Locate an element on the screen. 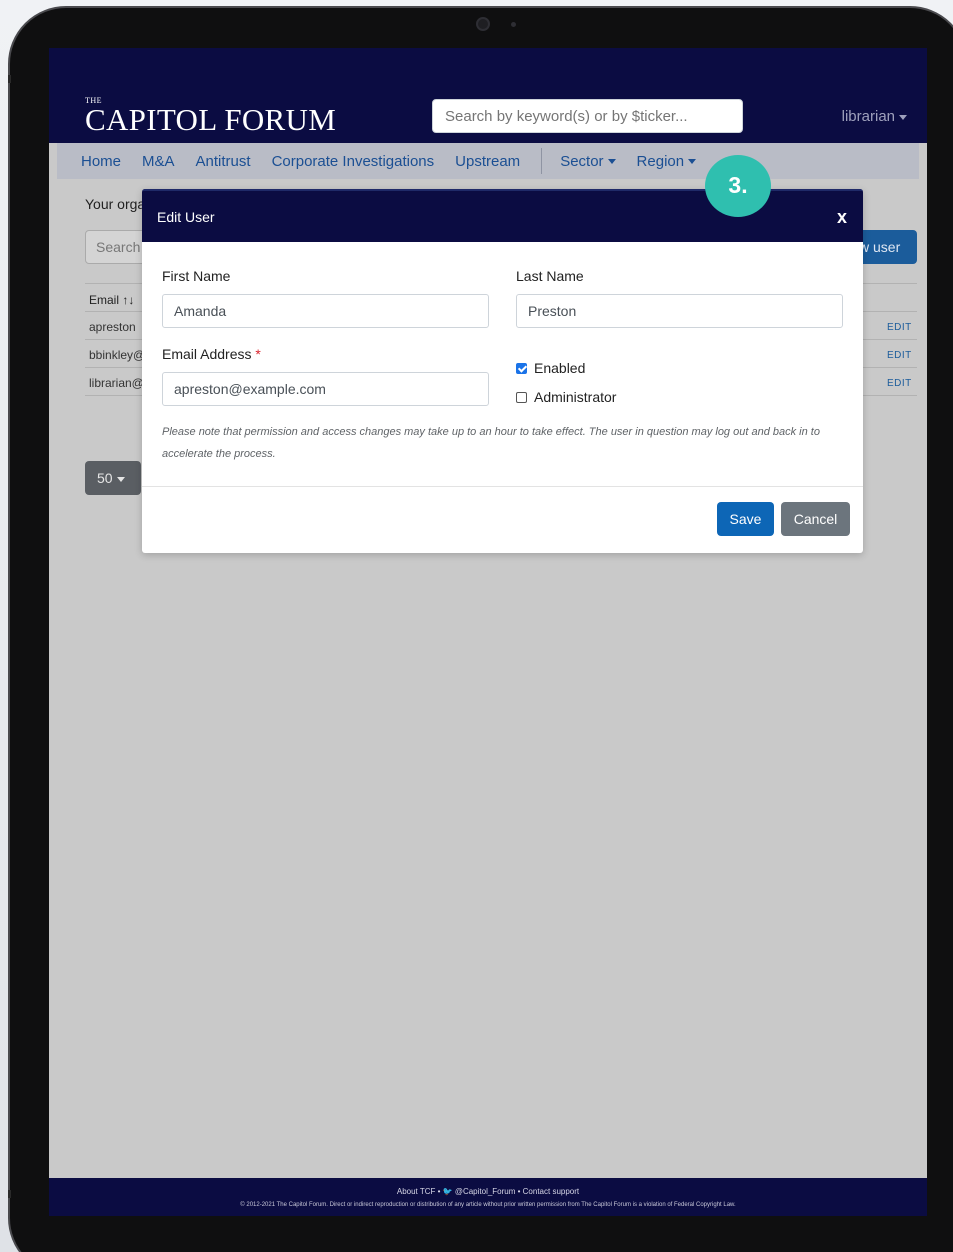 The width and height of the screenshot is (953, 1252). enabled-label: Enabled is located at coordinates (560, 368).